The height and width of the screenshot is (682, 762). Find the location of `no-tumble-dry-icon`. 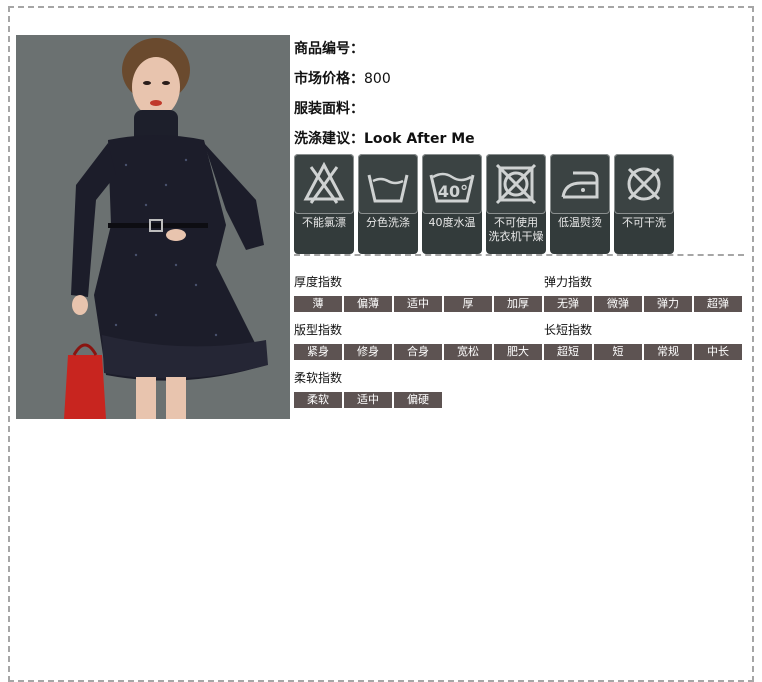

no-tumble-dry-icon is located at coordinates (516, 184).